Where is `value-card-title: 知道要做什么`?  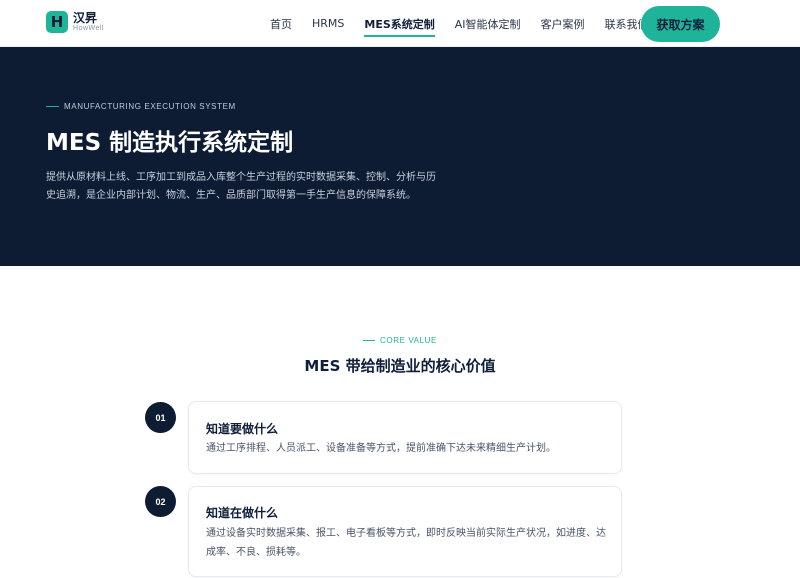
value-card-title: 知道要做什么 is located at coordinates (242, 429).